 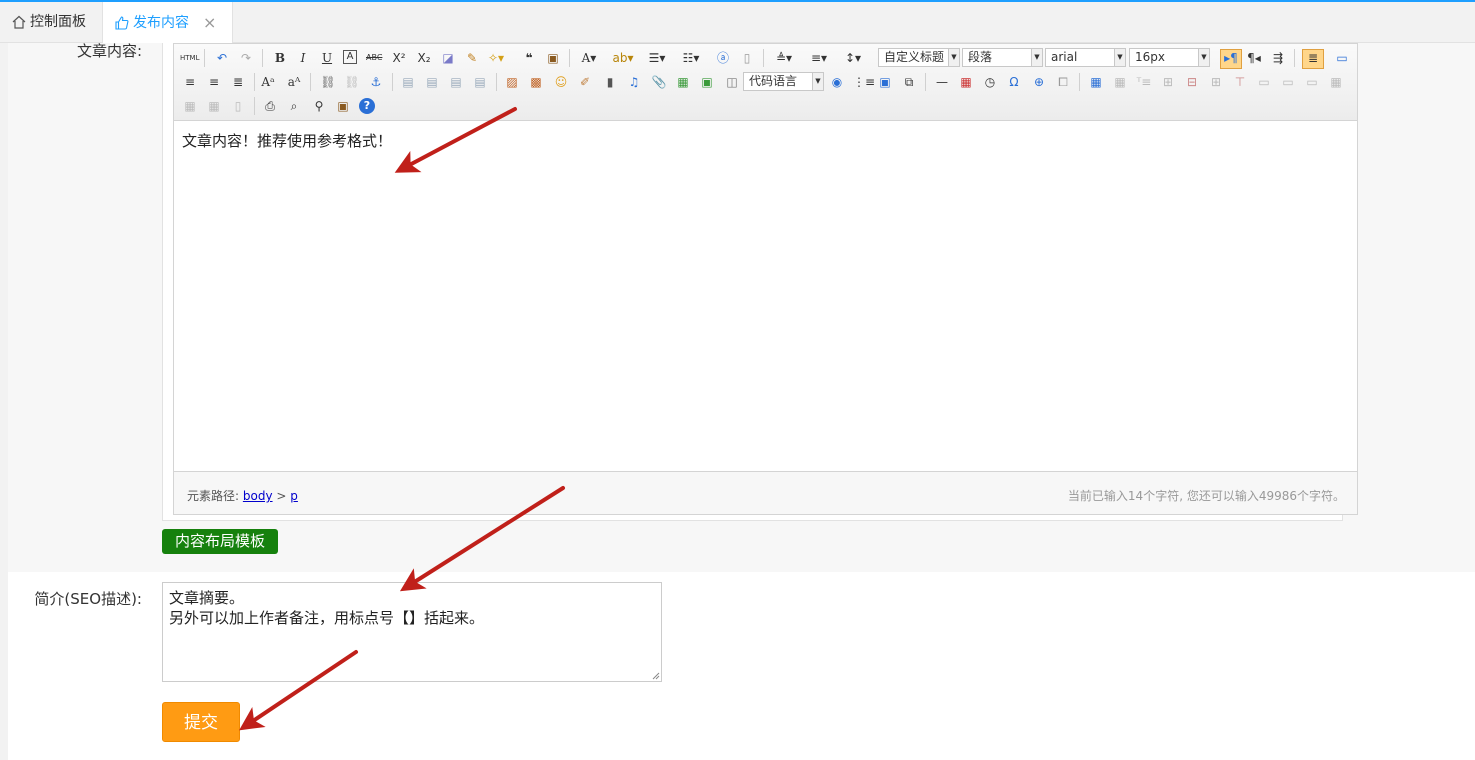 I want to click on unlink-icon: ⛓, so click(x=352, y=82).